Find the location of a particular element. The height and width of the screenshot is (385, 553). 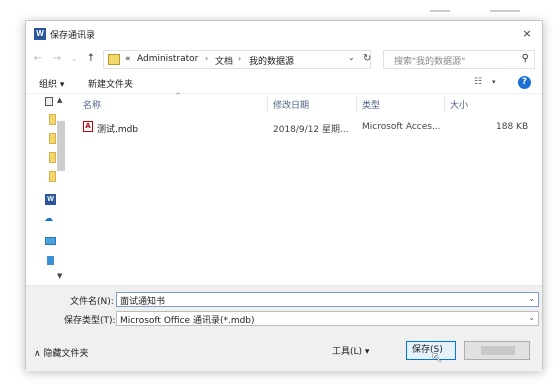

filename-label: 文件名(N): is located at coordinates (92, 302).